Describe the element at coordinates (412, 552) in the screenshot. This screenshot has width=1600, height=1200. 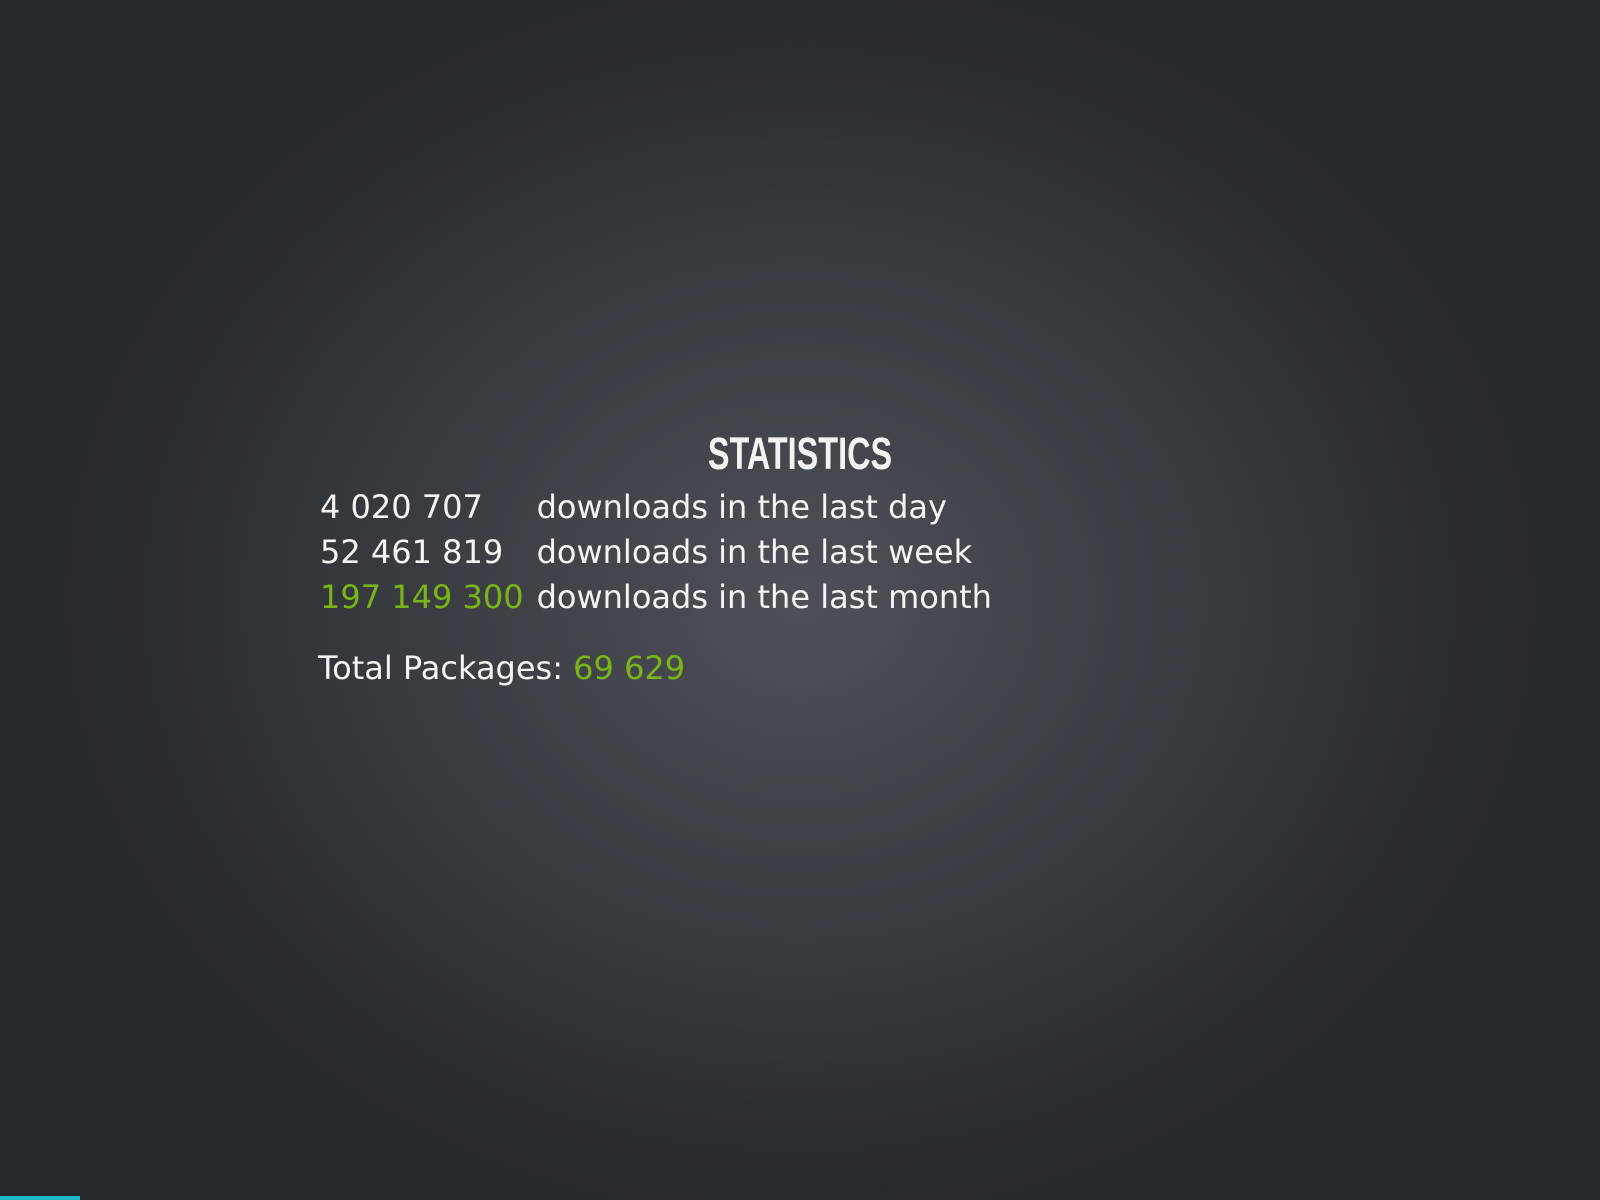
I see `download-count-week: 52 461 819` at that location.